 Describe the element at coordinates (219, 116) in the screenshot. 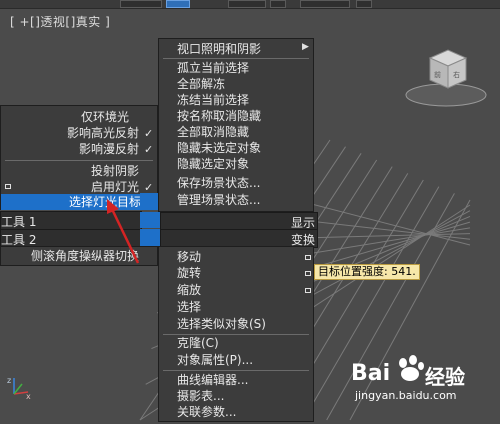

I see `menu-item-unhide-by-name: 按名称取消隐藏` at that location.